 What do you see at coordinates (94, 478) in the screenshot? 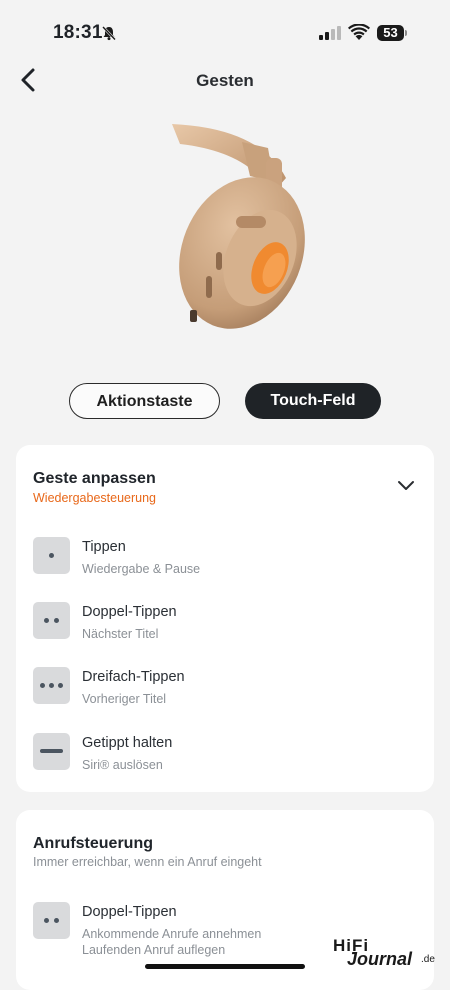
I see `card-title: Geste anpassen` at bounding box center [94, 478].